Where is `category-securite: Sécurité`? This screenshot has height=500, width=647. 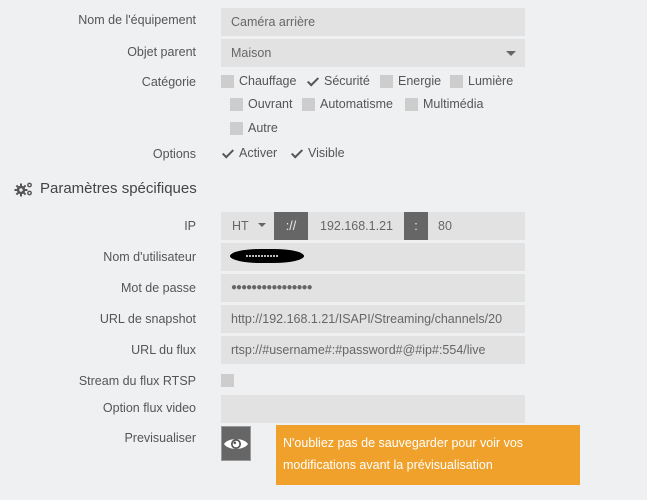 category-securite: Sécurité is located at coordinates (338, 81).